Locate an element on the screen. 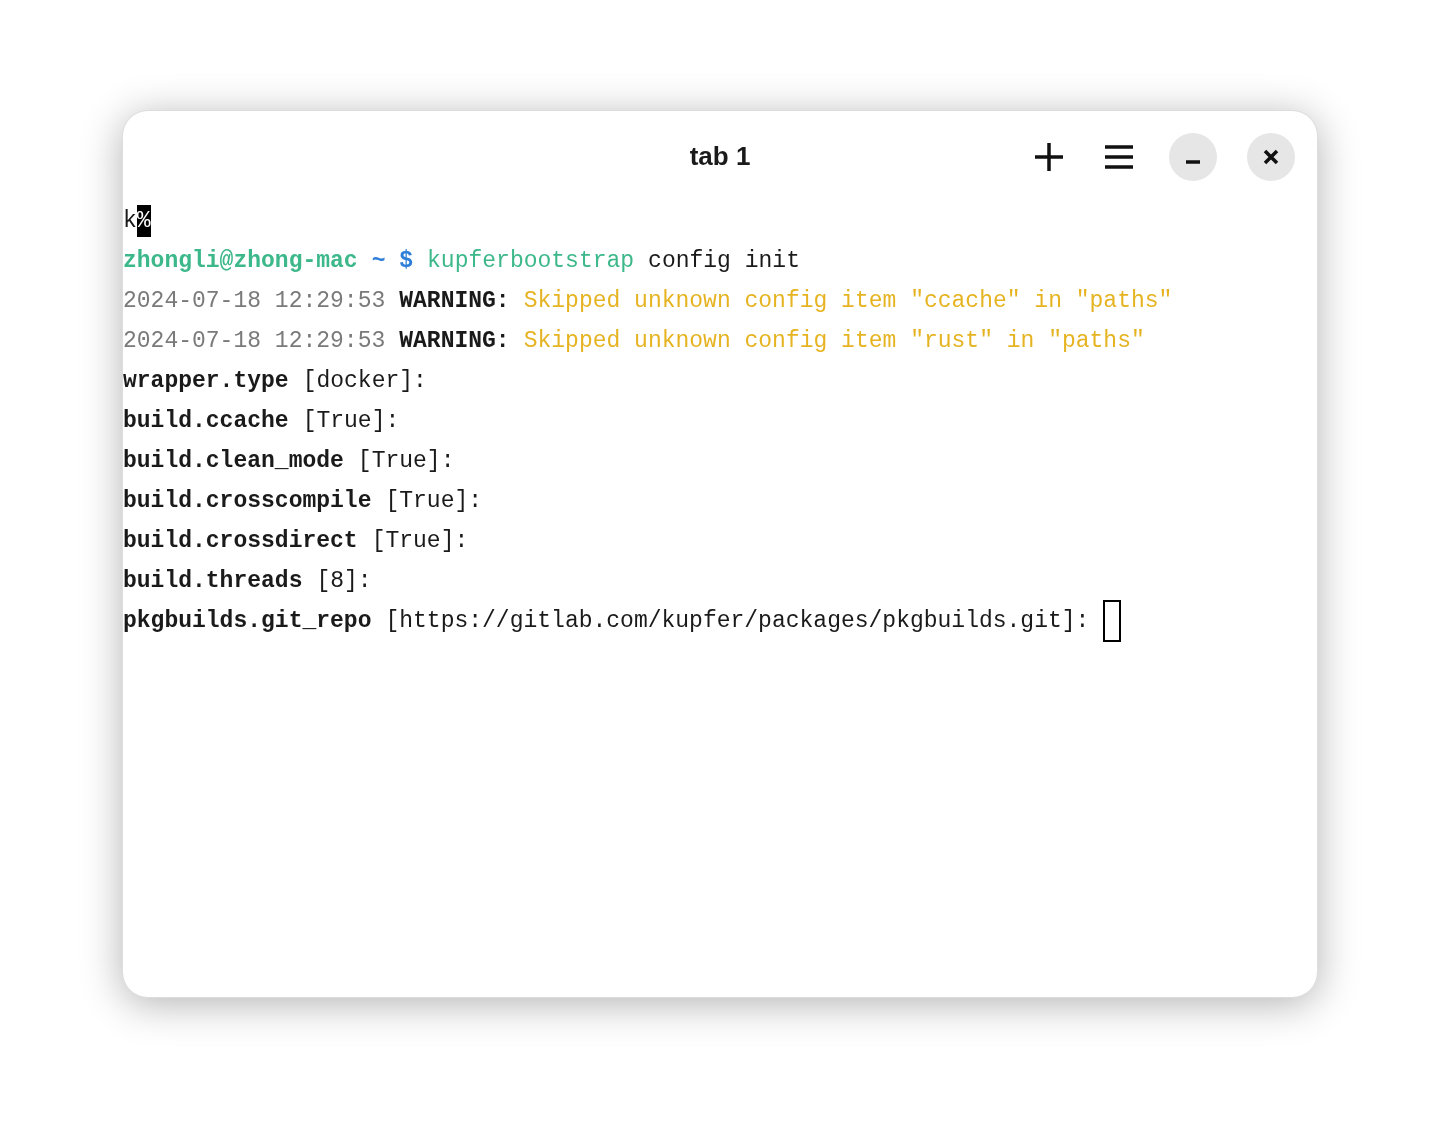  terminal-label: build.crossdirect is located at coordinates (240, 541).